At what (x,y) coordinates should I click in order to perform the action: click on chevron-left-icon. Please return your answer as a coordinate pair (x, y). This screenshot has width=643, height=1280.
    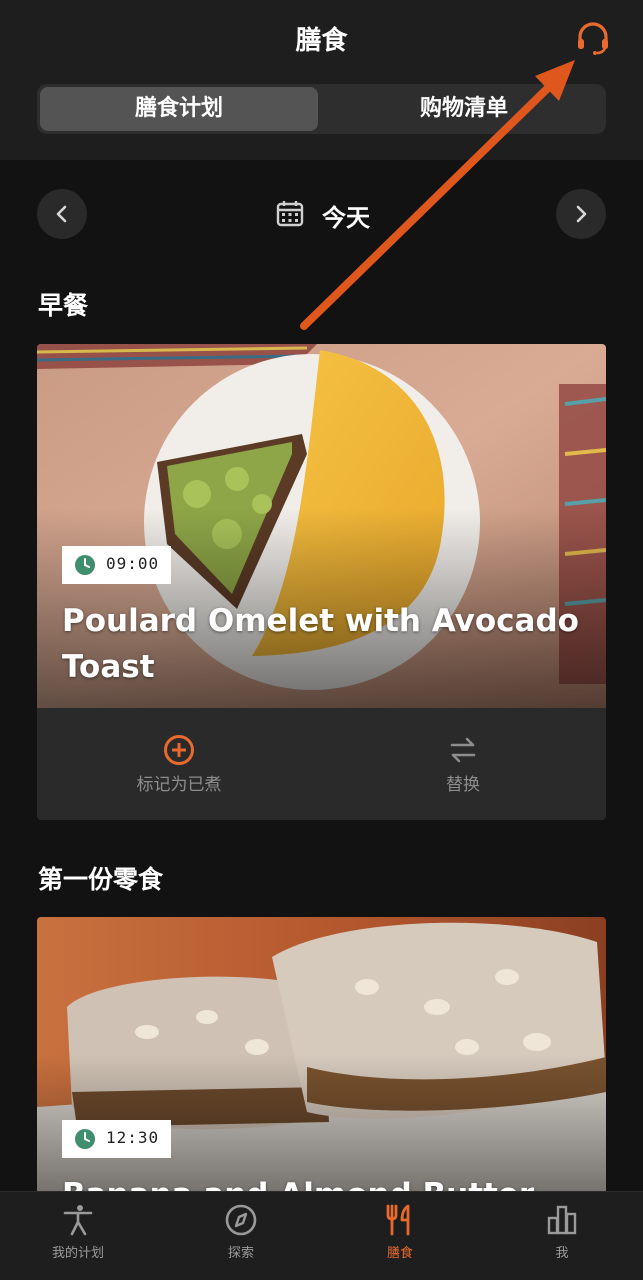
    Looking at the image, I should click on (61, 214).